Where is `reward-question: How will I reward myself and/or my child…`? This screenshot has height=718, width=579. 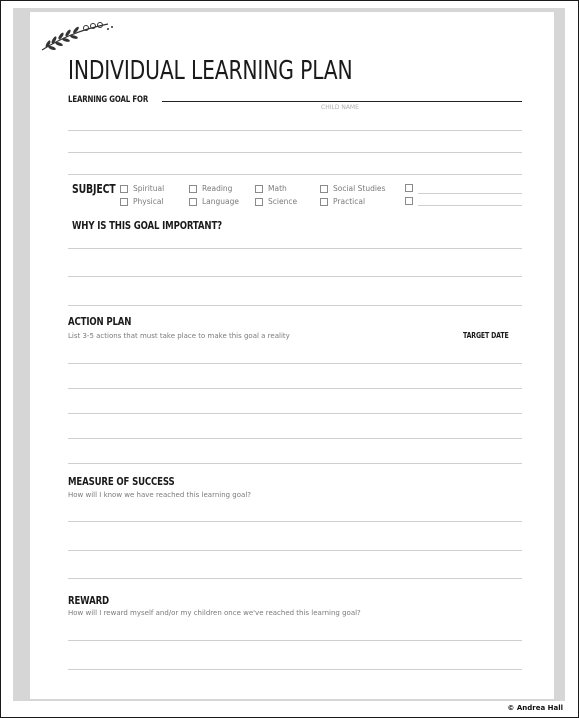 reward-question: How will I reward myself and/or my child… is located at coordinates (214, 613).